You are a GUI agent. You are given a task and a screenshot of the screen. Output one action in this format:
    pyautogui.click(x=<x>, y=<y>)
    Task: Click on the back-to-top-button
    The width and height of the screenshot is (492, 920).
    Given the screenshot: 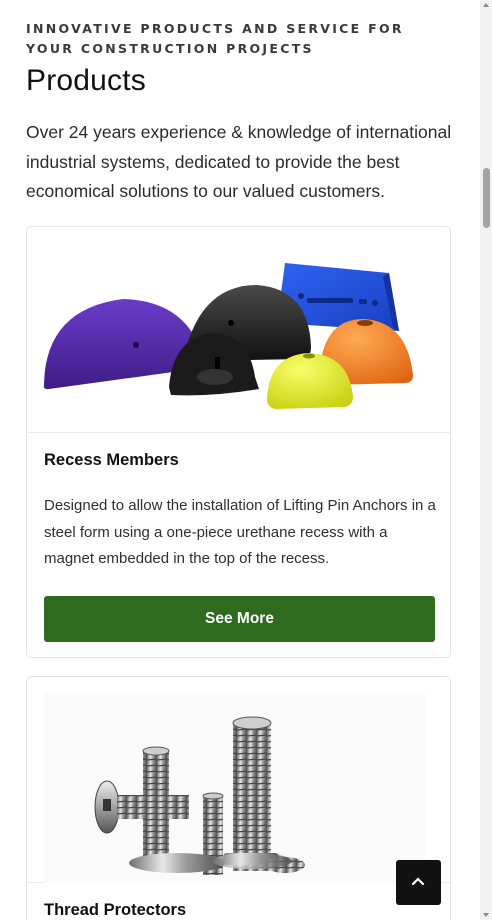 What is the action you would take?
    pyautogui.click(x=418, y=882)
    